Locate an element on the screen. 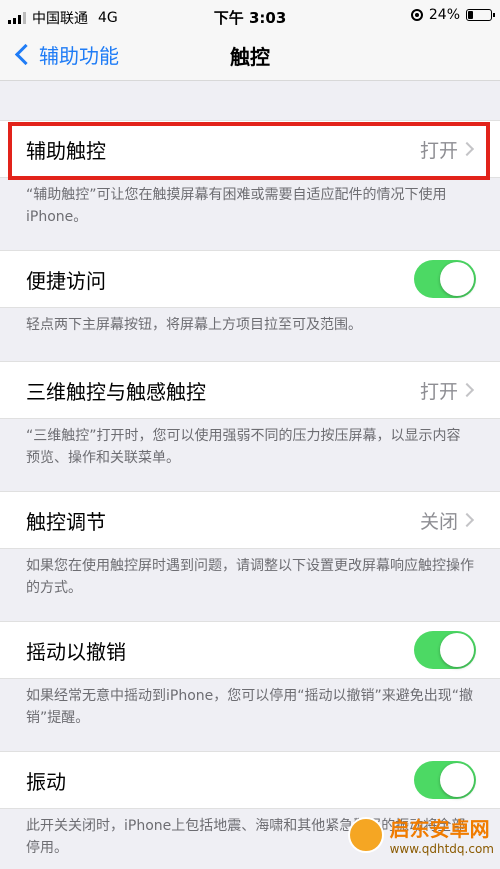  shake-to-undo-row: 摇动以撤销 is located at coordinates (250, 650).